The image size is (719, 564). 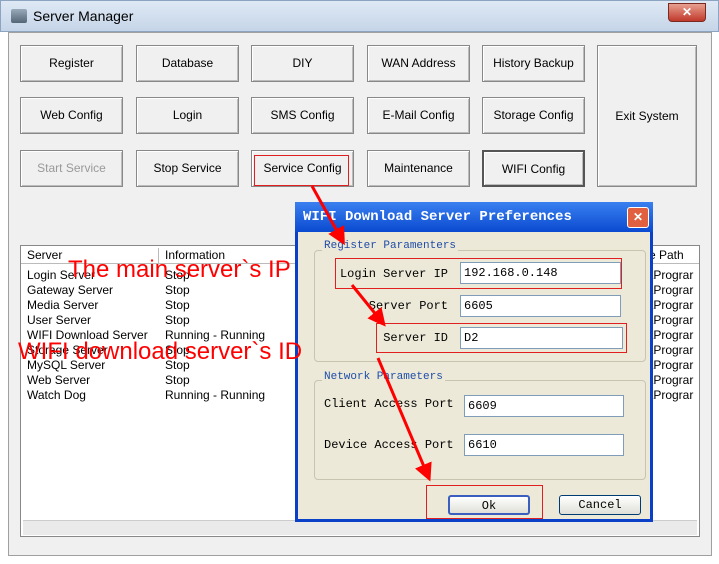 I want to click on annotation-id: WIFI download server`s ID, so click(x=160, y=351).